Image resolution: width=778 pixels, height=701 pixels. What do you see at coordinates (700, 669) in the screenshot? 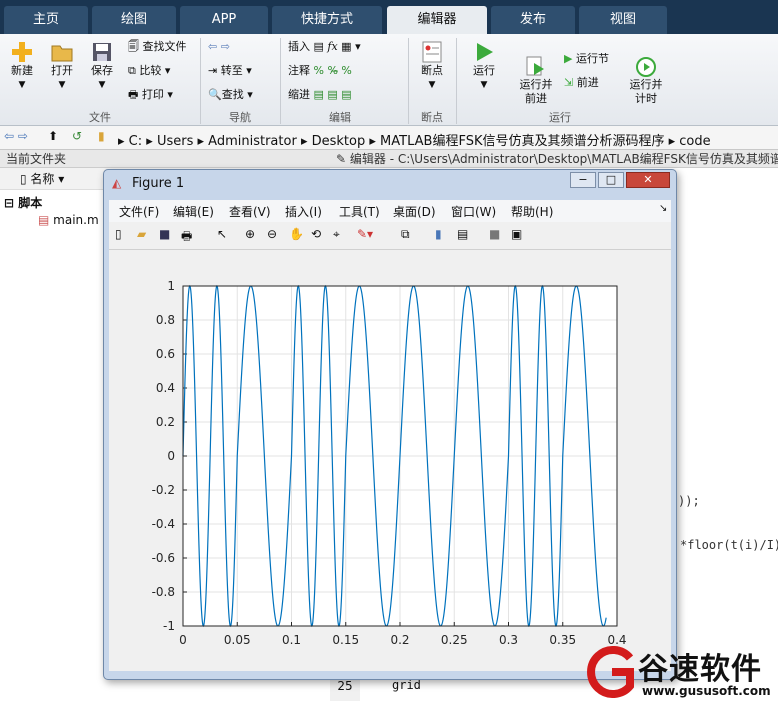
I see `watermark-brand: 谷速软件` at bounding box center [700, 669].